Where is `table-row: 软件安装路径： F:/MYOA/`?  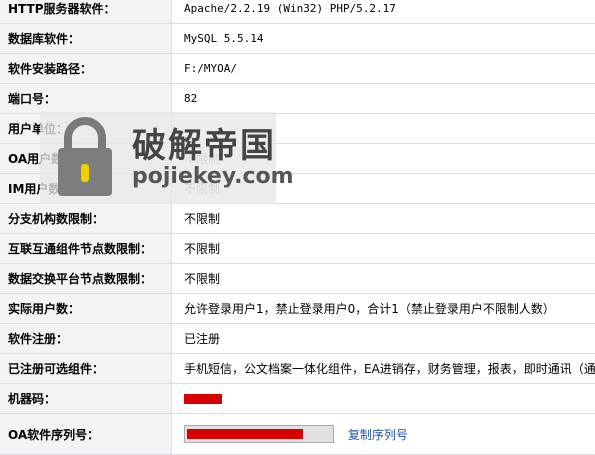 table-row: 软件安装路径： F:/MYOA/ is located at coordinates (297, 69).